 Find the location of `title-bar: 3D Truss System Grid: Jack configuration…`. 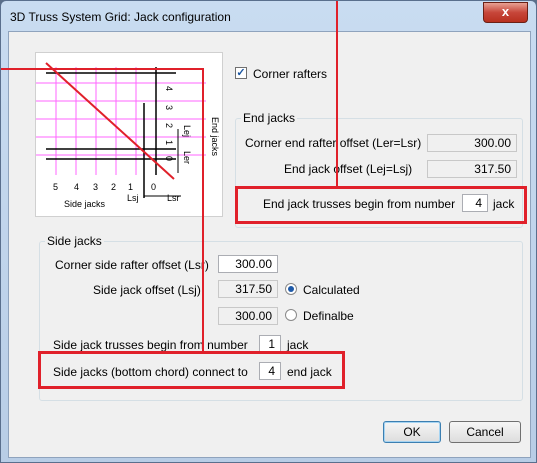

title-bar: 3D Truss System Grid: Jack configuration… is located at coordinates (268, 16).